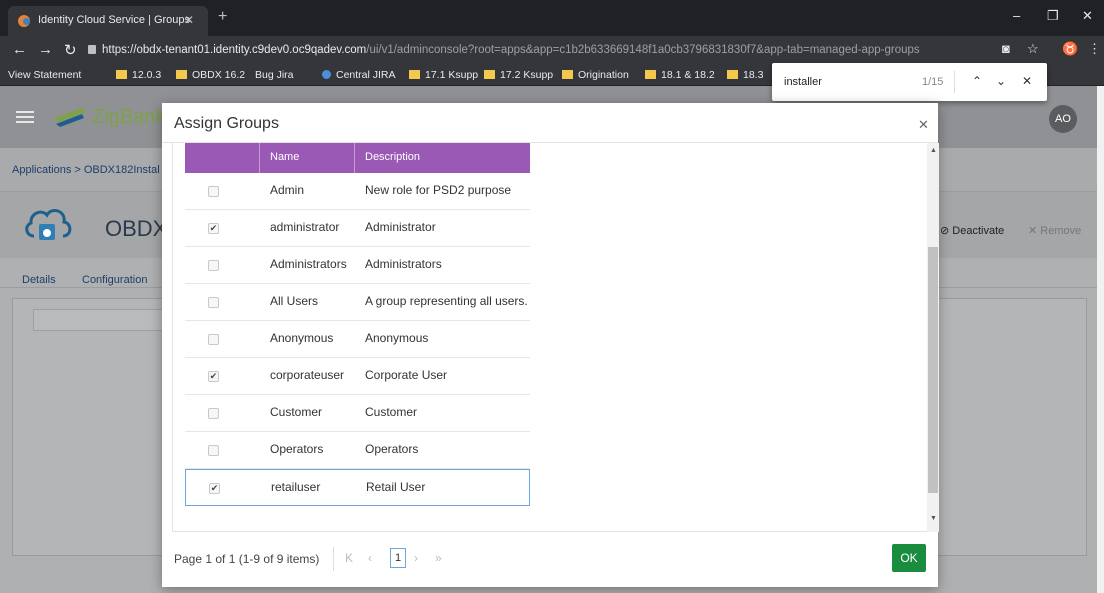  I want to click on table-row: ✔ retailuser Retail User, so click(357, 487).